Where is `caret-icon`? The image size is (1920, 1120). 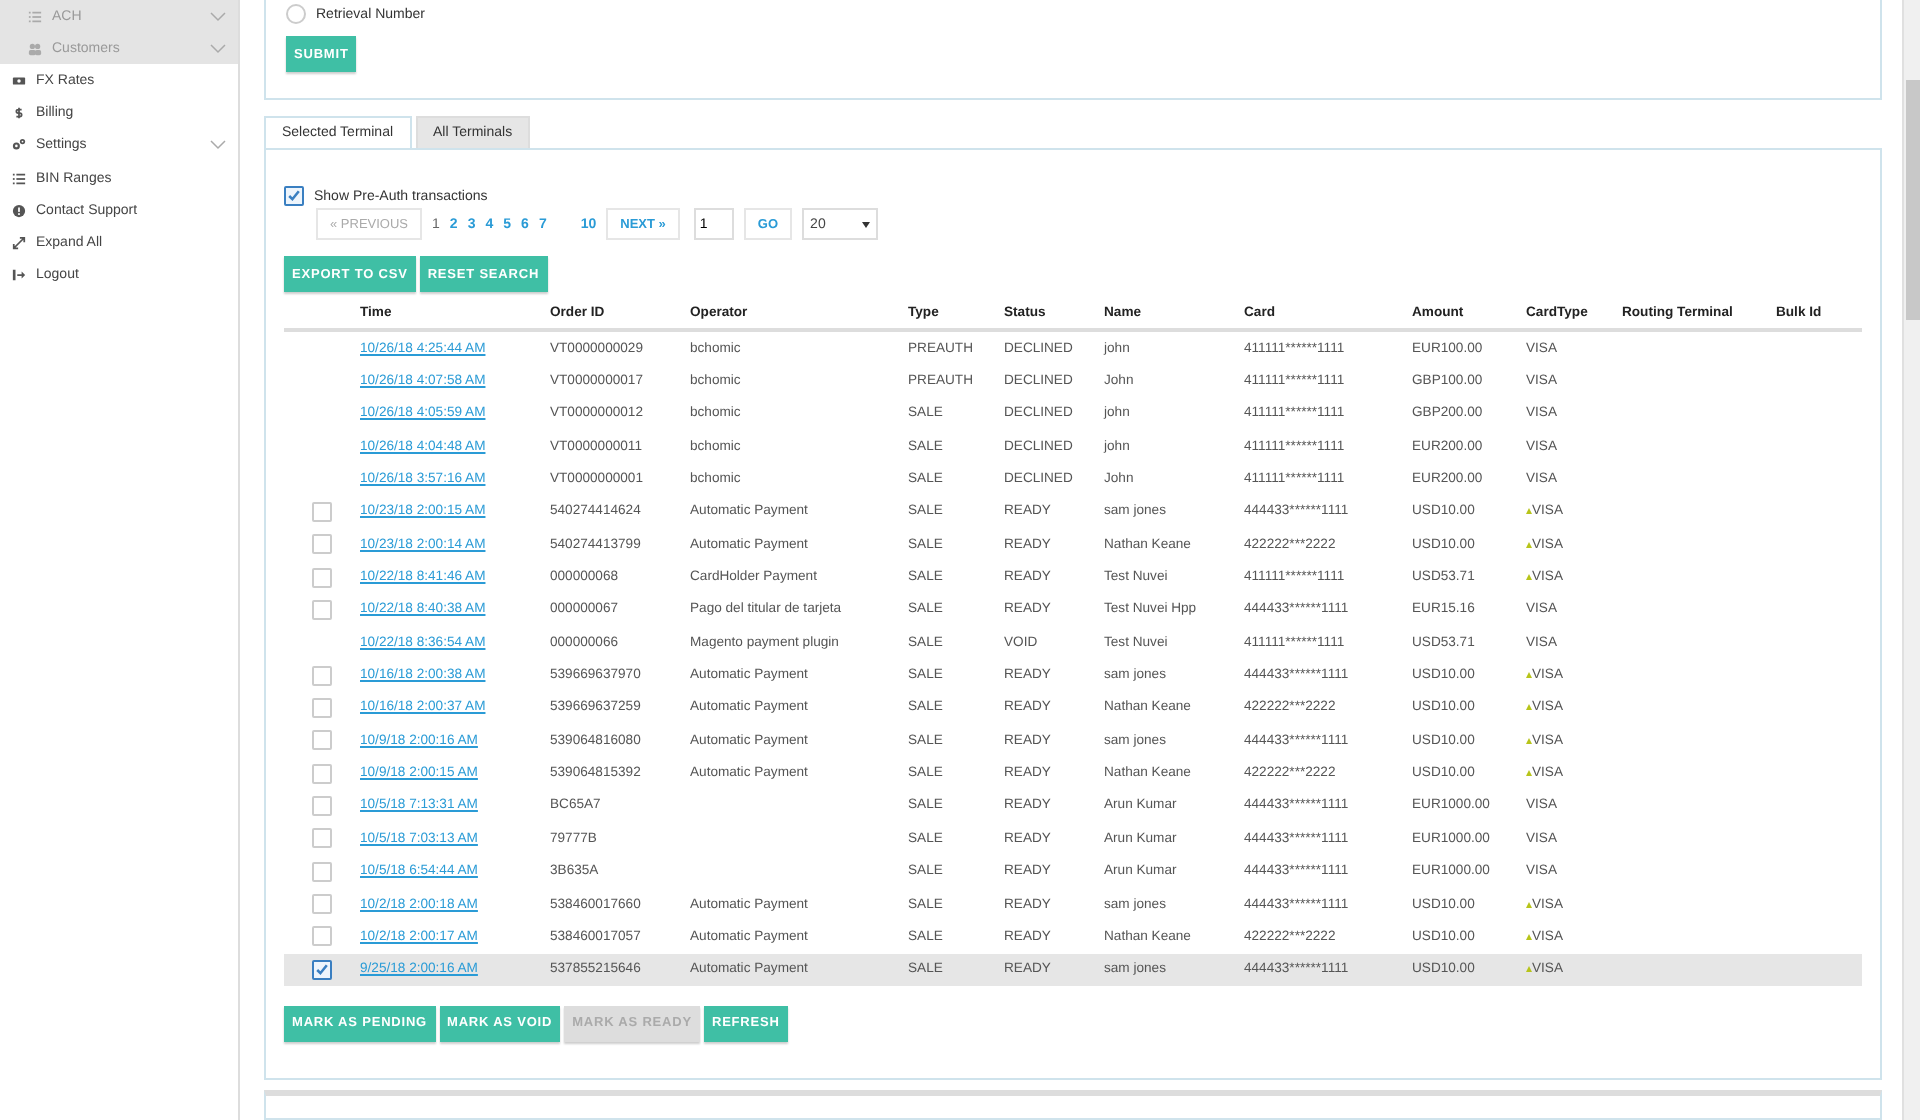
caret-icon is located at coordinates (866, 224).